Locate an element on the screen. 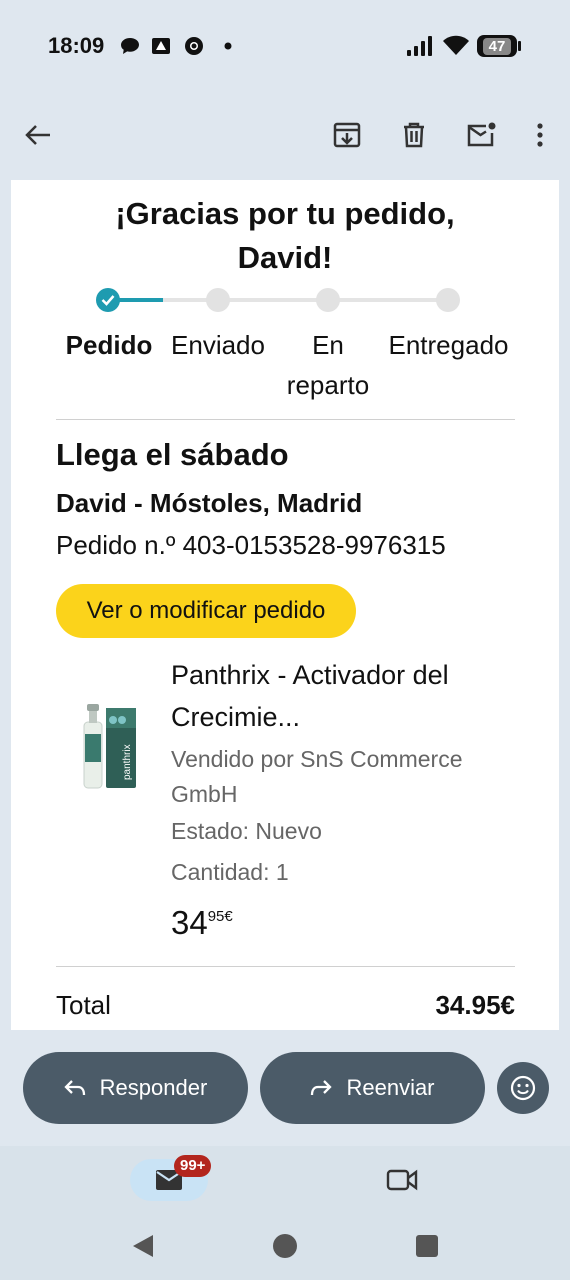  total-label: Total is located at coordinates (83, 1005).